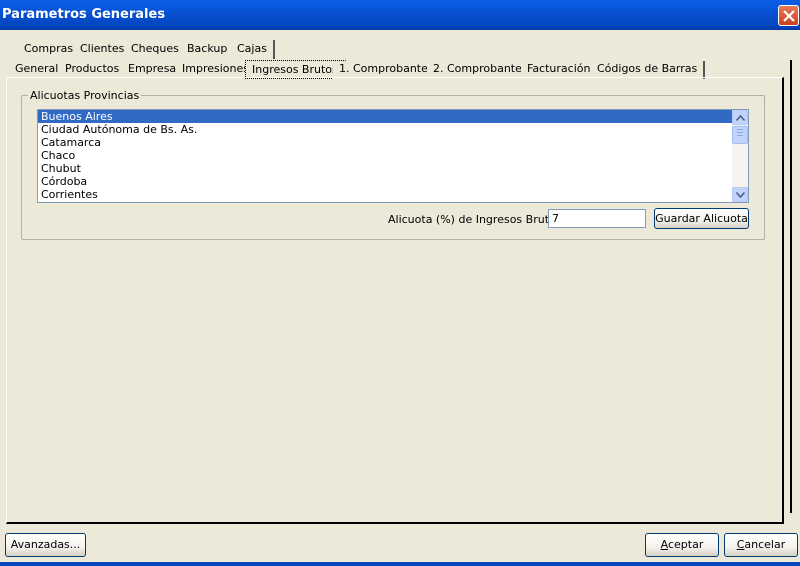  I want to click on taskbar-strip, so click(400, 564).